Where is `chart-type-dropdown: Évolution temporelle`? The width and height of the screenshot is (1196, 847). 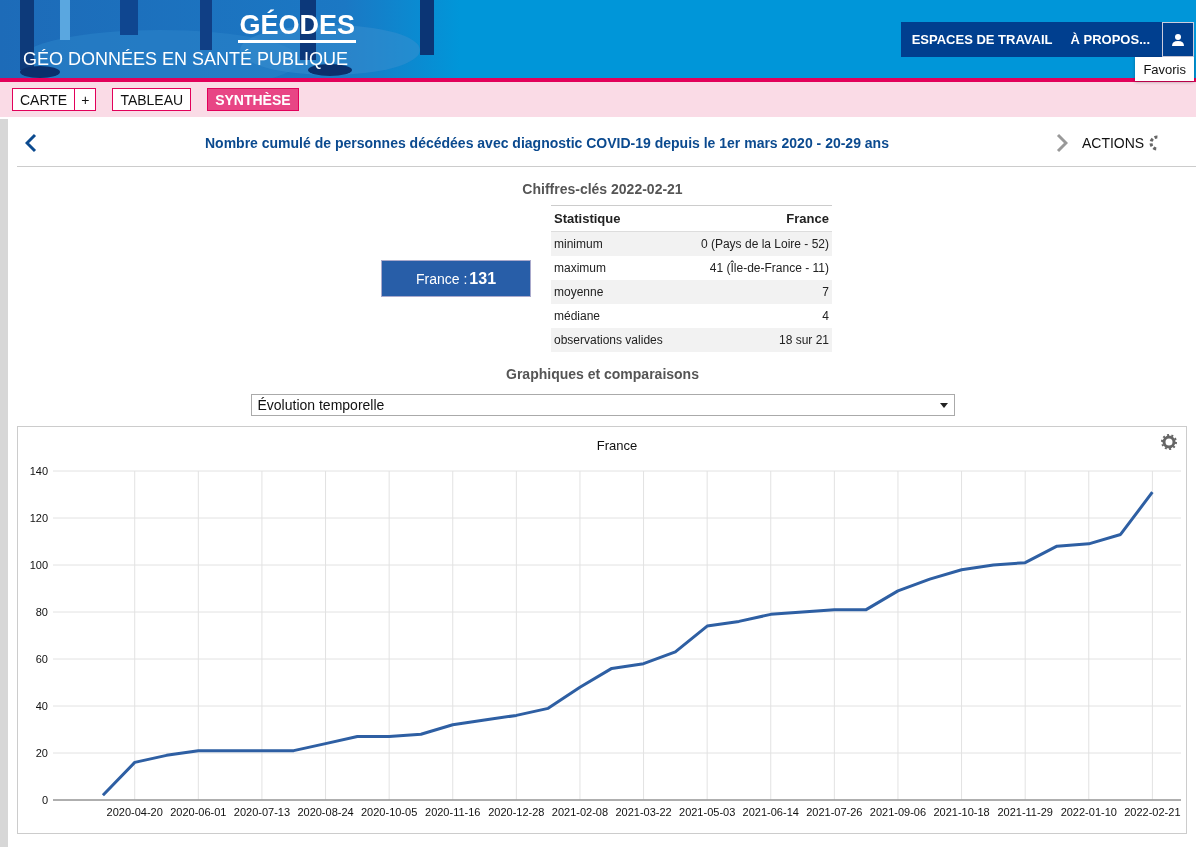 chart-type-dropdown: Évolution temporelle is located at coordinates (602, 405).